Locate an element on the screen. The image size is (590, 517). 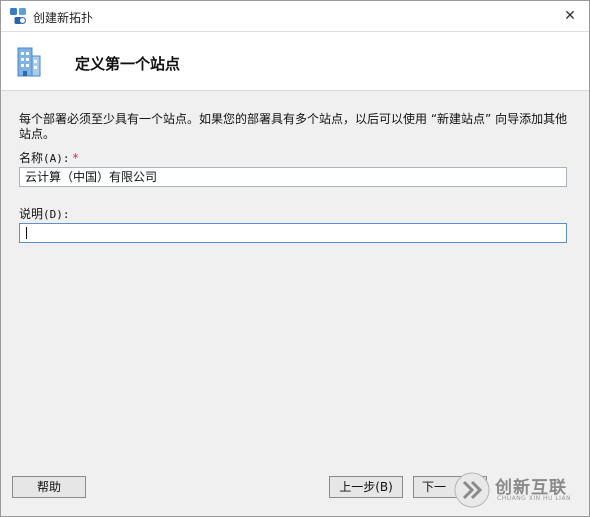
window-title: 创建新拓扑 is located at coordinates (63, 18).